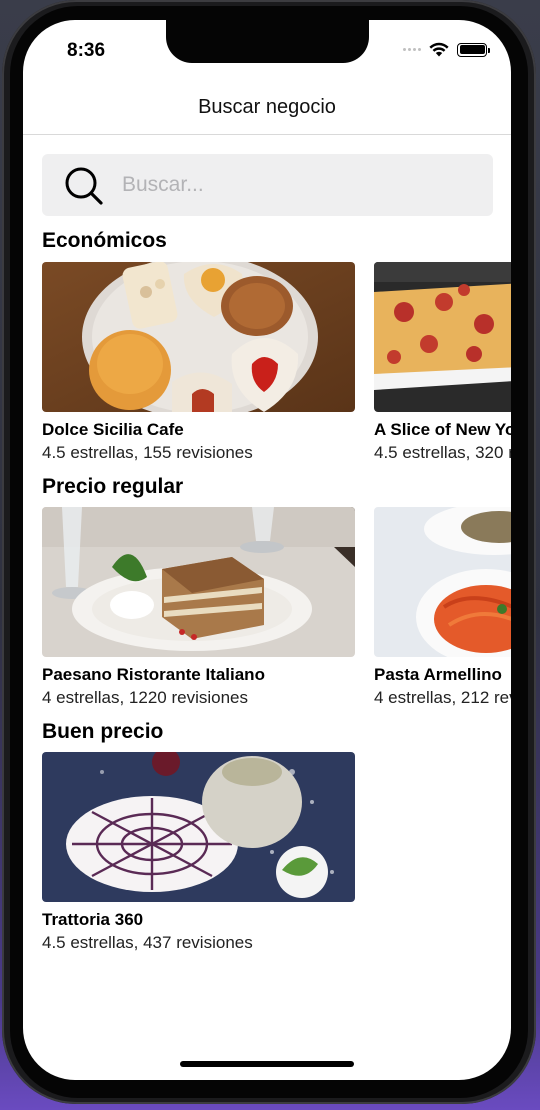  Describe the element at coordinates (113, 486) in the screenshot. I see `section-title-precio-regular: Precio regular` at that location.